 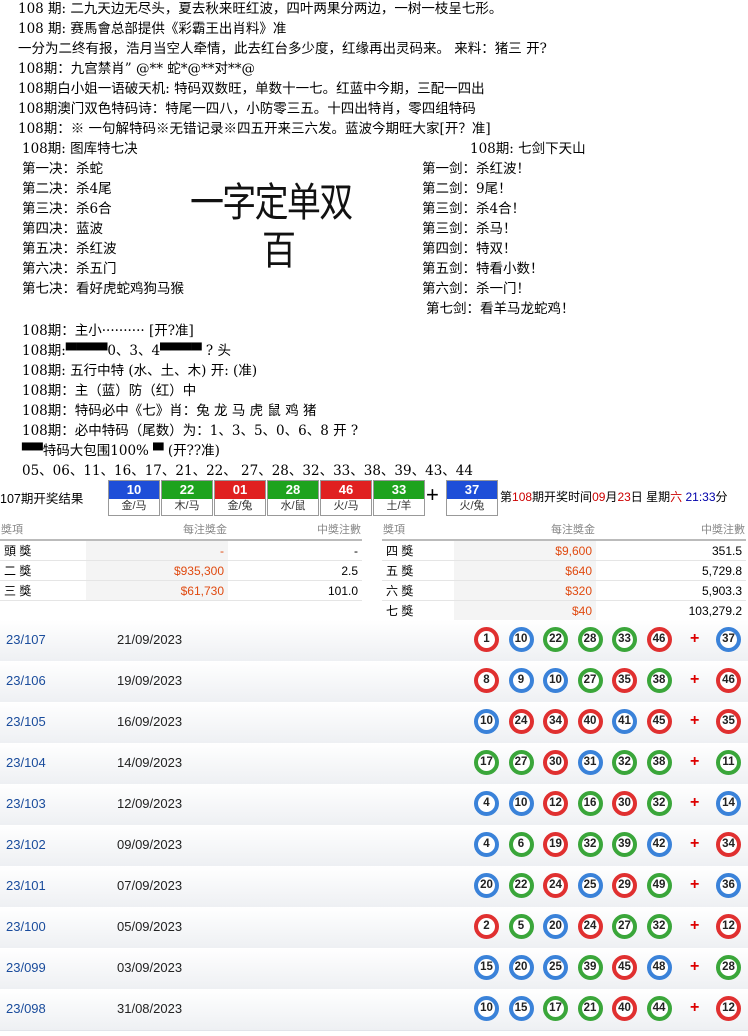 What do you see at coordinates (251, 89) in the screenshot?
I see `text-line: 108期白小姐一语破天机: 特码双数旺，单数十一七。红蓝中今期，三配一四出` at bounding box center [251, 89].